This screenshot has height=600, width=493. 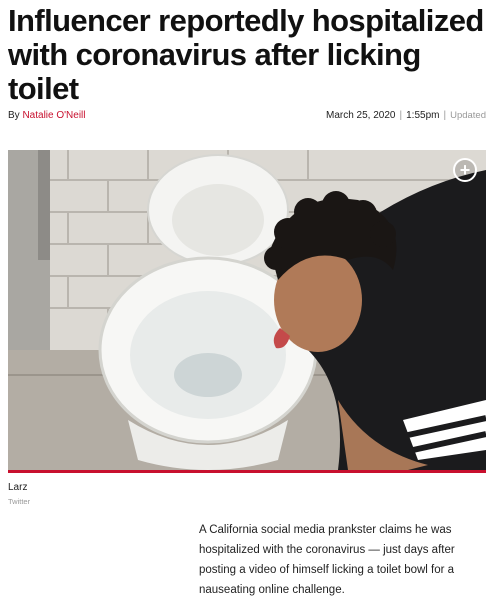 I want to click on image-divider, so click(x=247, y=471).